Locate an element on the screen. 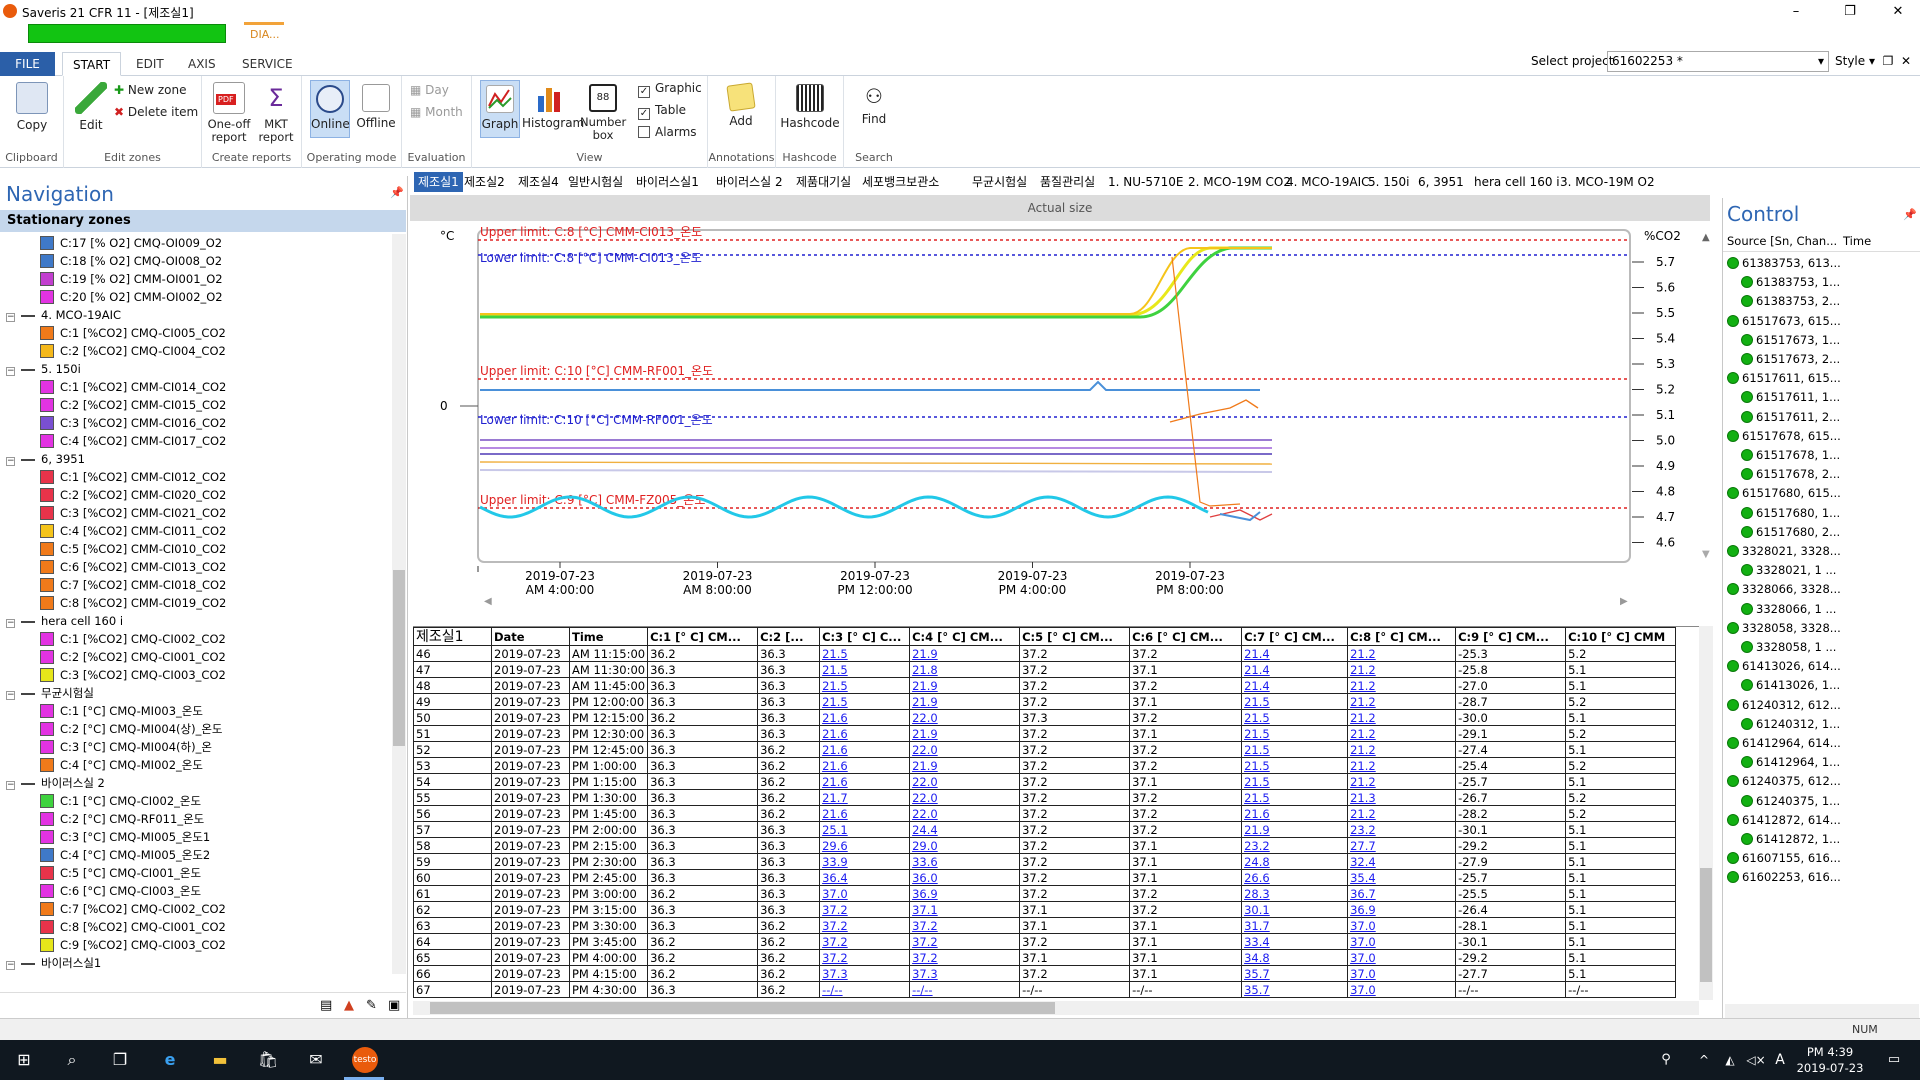  zone-tab: 2. MCO-19M CO2 is located at coordinates (1239, 182).